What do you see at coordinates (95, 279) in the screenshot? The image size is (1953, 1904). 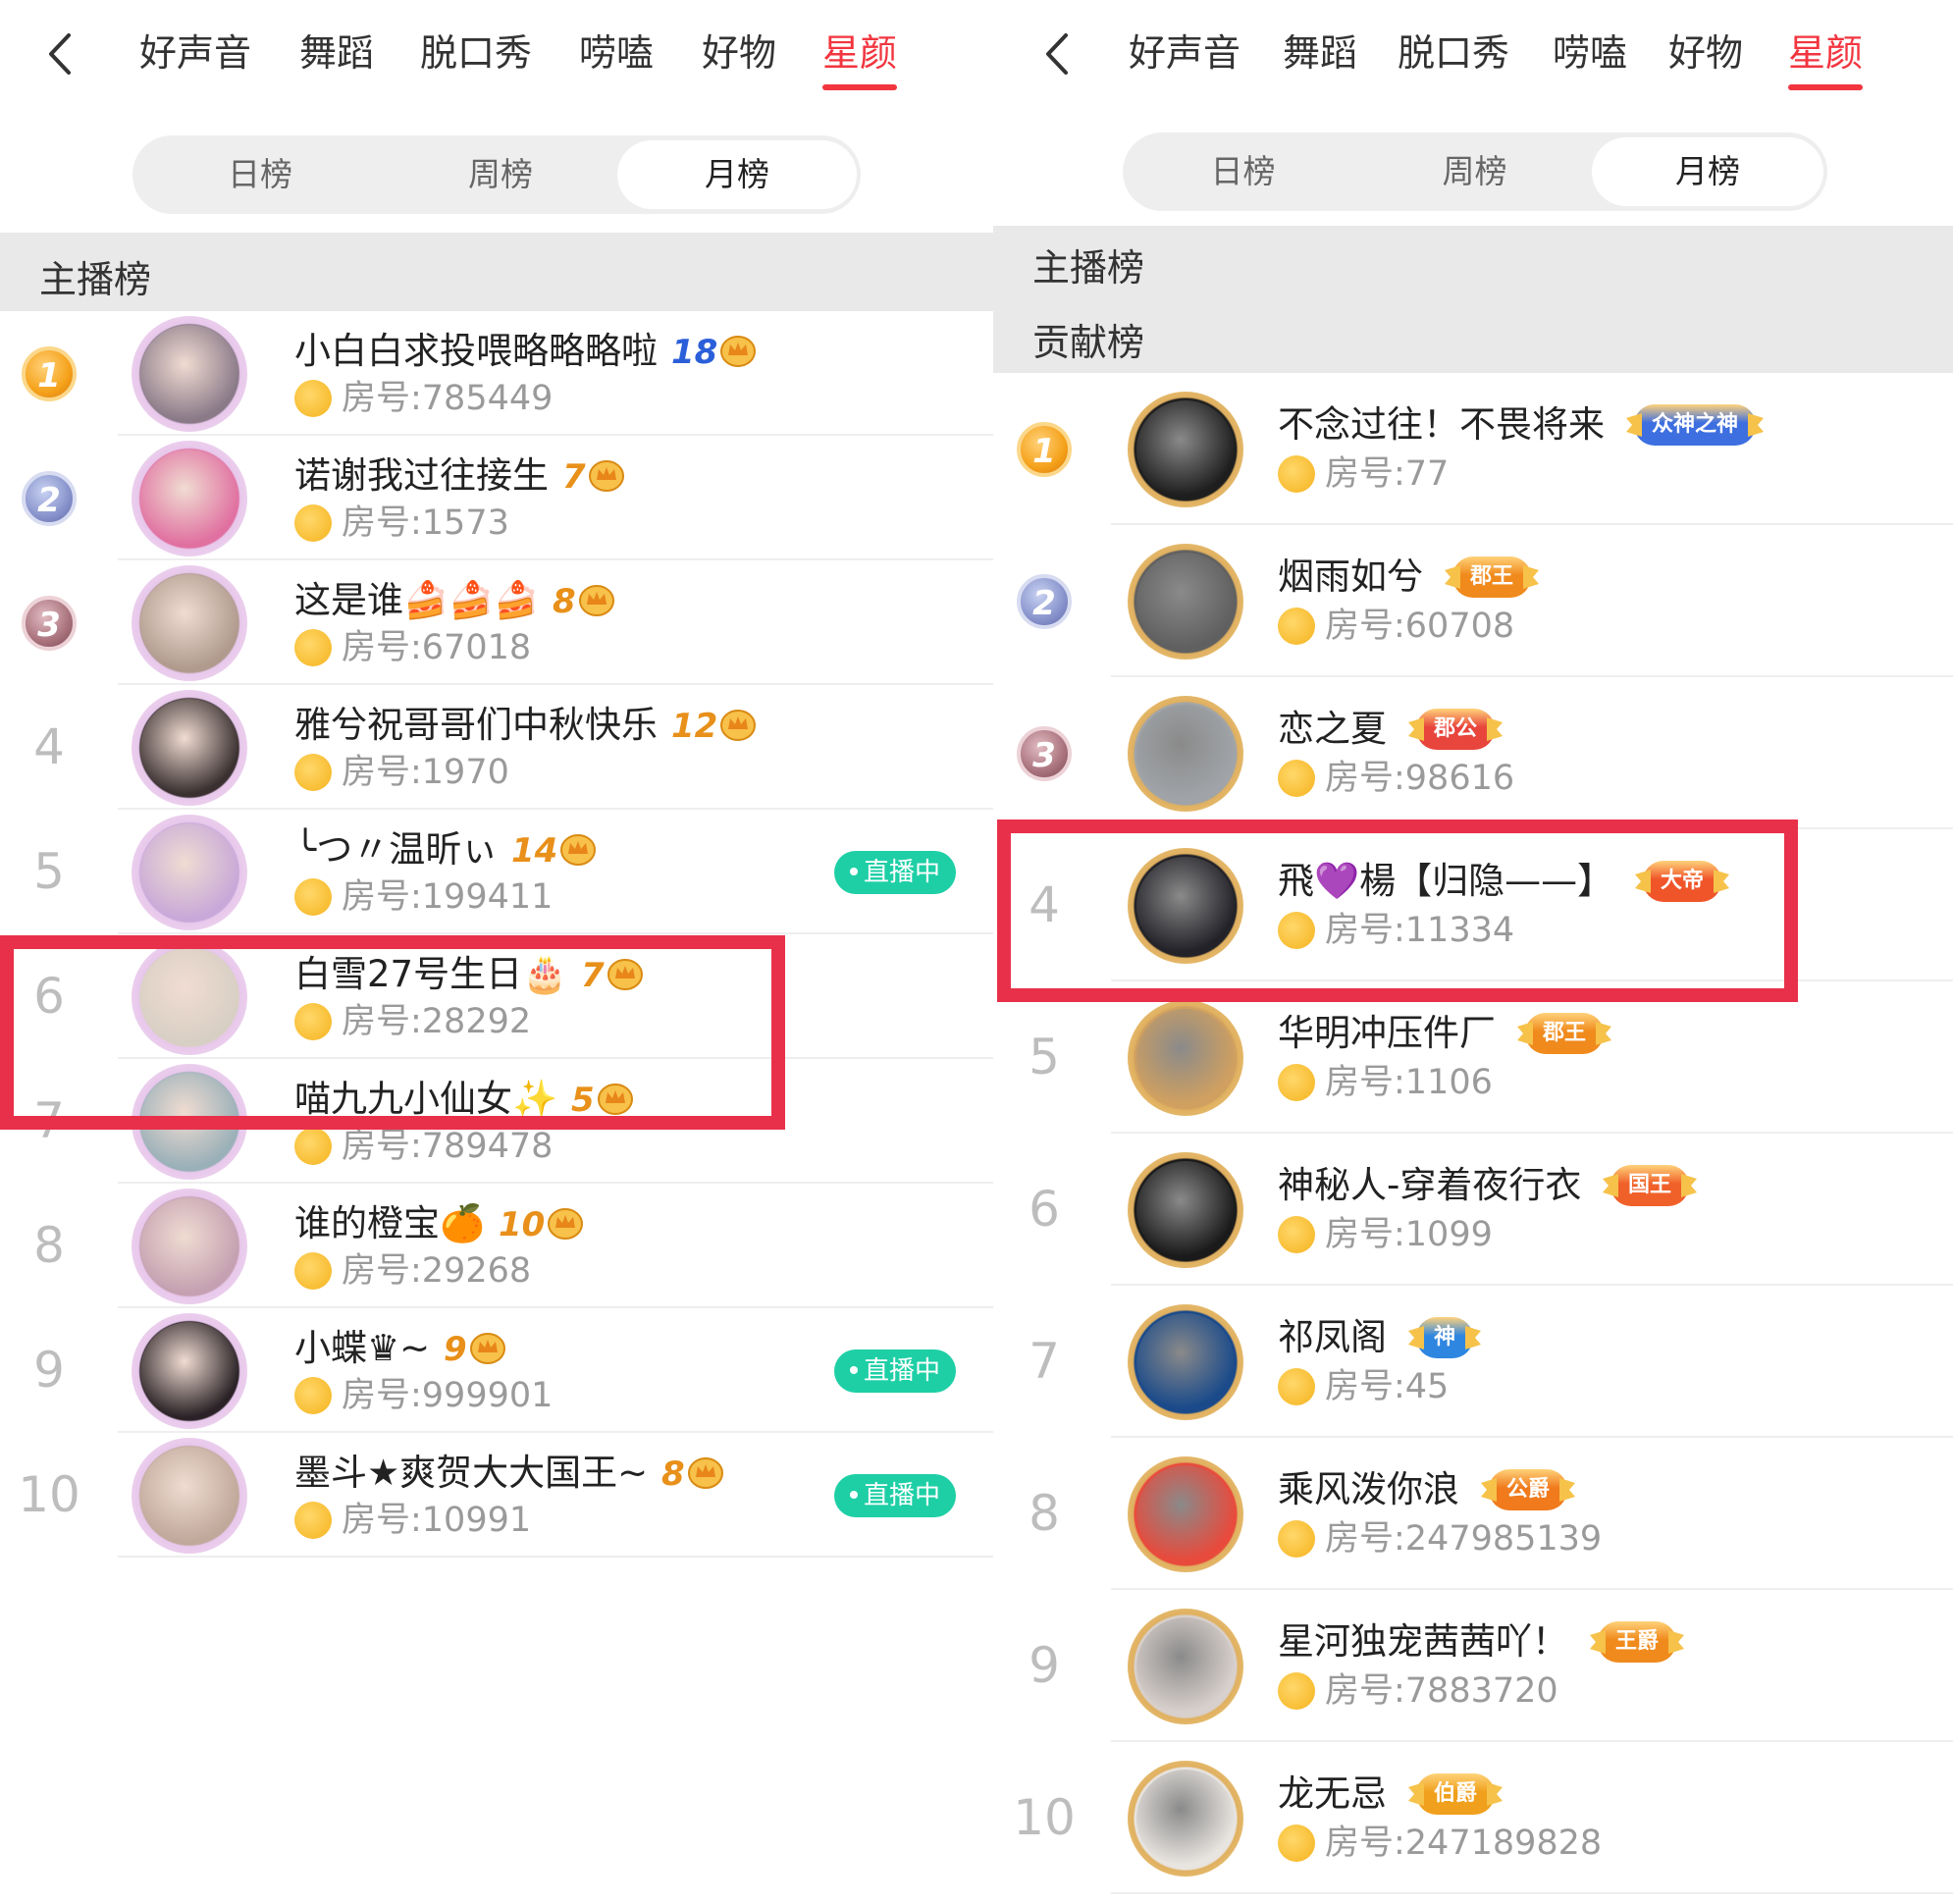 I see `section-title: 主播榜` at bounding box center [95, 279].